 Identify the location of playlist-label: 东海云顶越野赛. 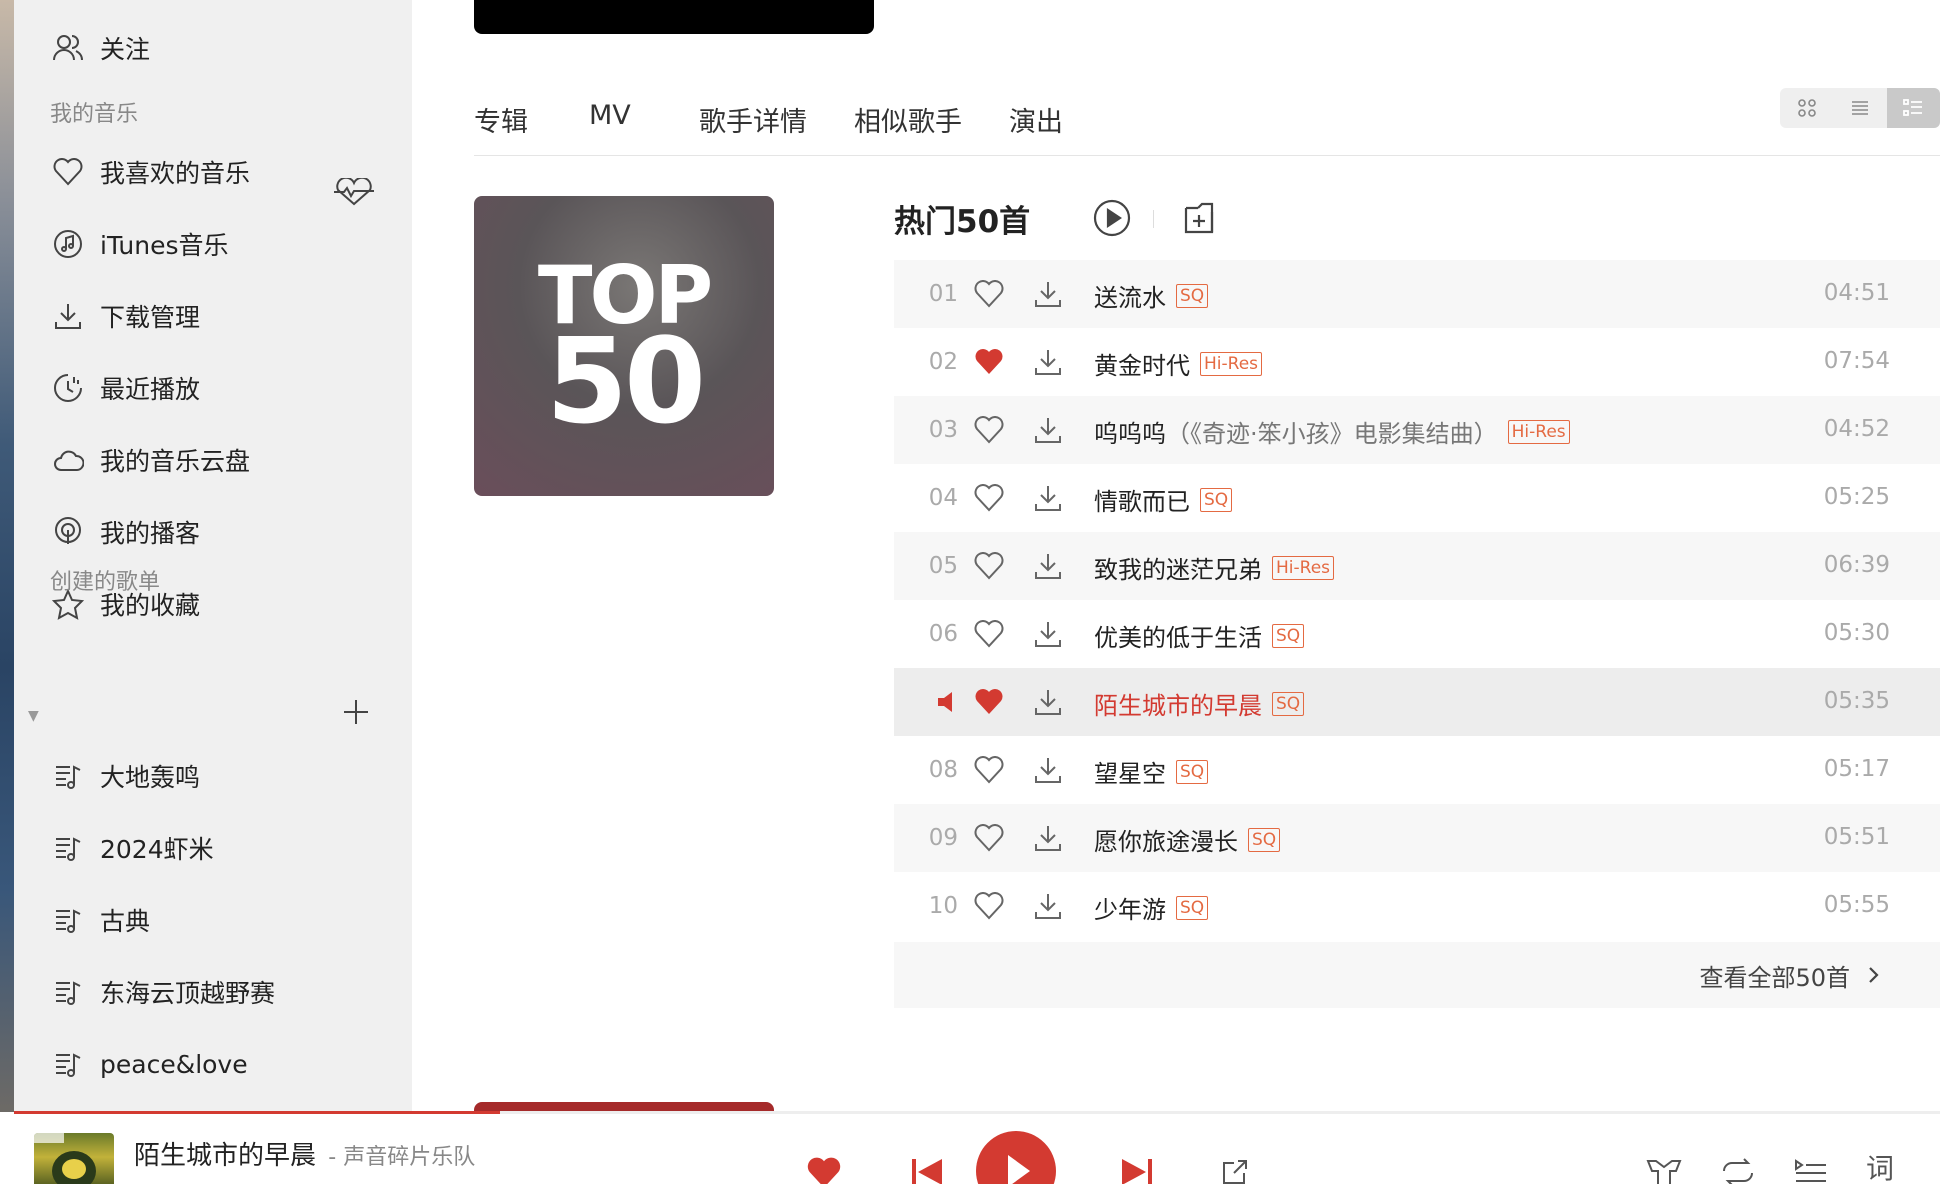
(188, 993).